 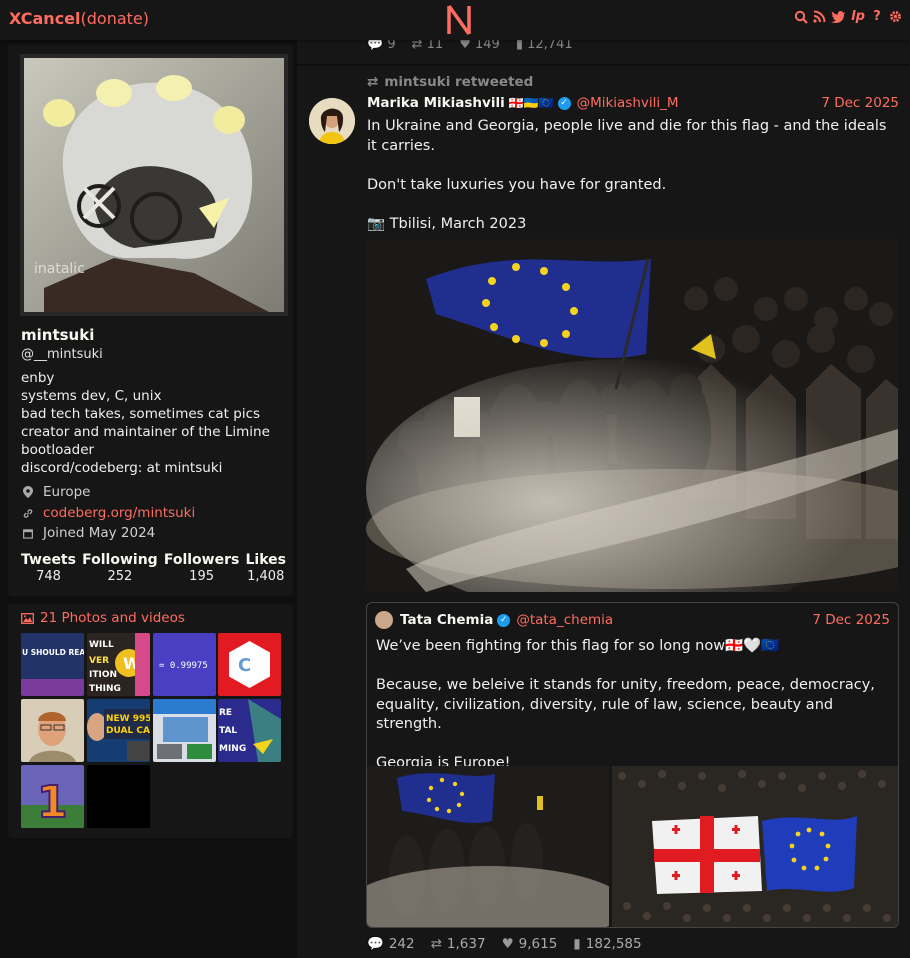 I want to click on tweet-author-name: Marika Mikiashvili, so click(x=436, y=103).